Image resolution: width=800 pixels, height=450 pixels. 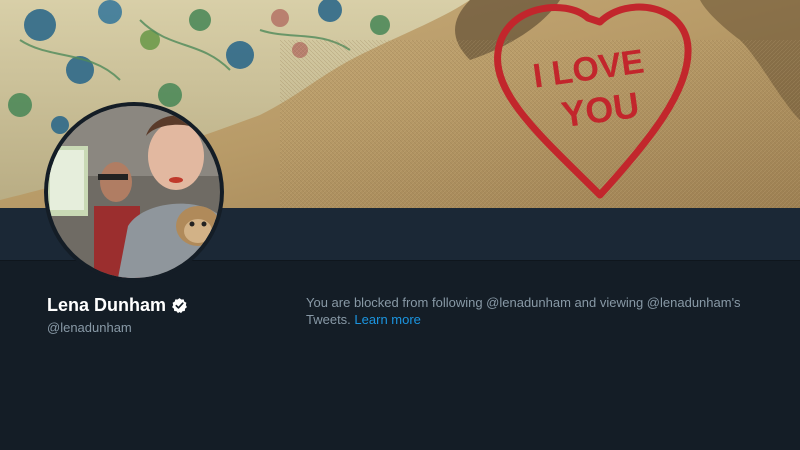 What do you see at coordinates (167, 305) in the screenshot?
I see `display-name-row: Lena Dunham` at bounding box center [167, 305].